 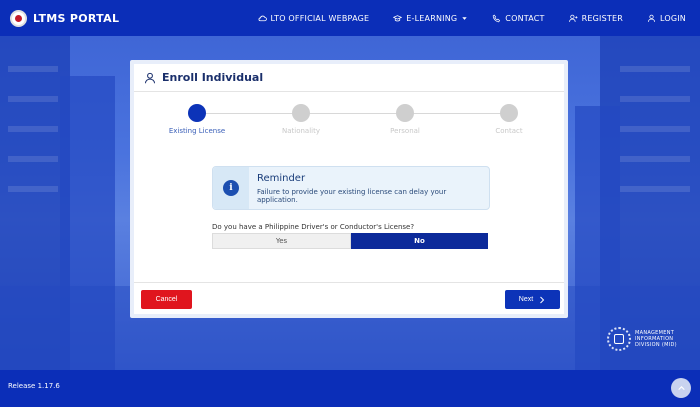 I want to click on nav-lto-webpage: LTO OFFICIAL WEBPAGE, so click(x=314, y=18).